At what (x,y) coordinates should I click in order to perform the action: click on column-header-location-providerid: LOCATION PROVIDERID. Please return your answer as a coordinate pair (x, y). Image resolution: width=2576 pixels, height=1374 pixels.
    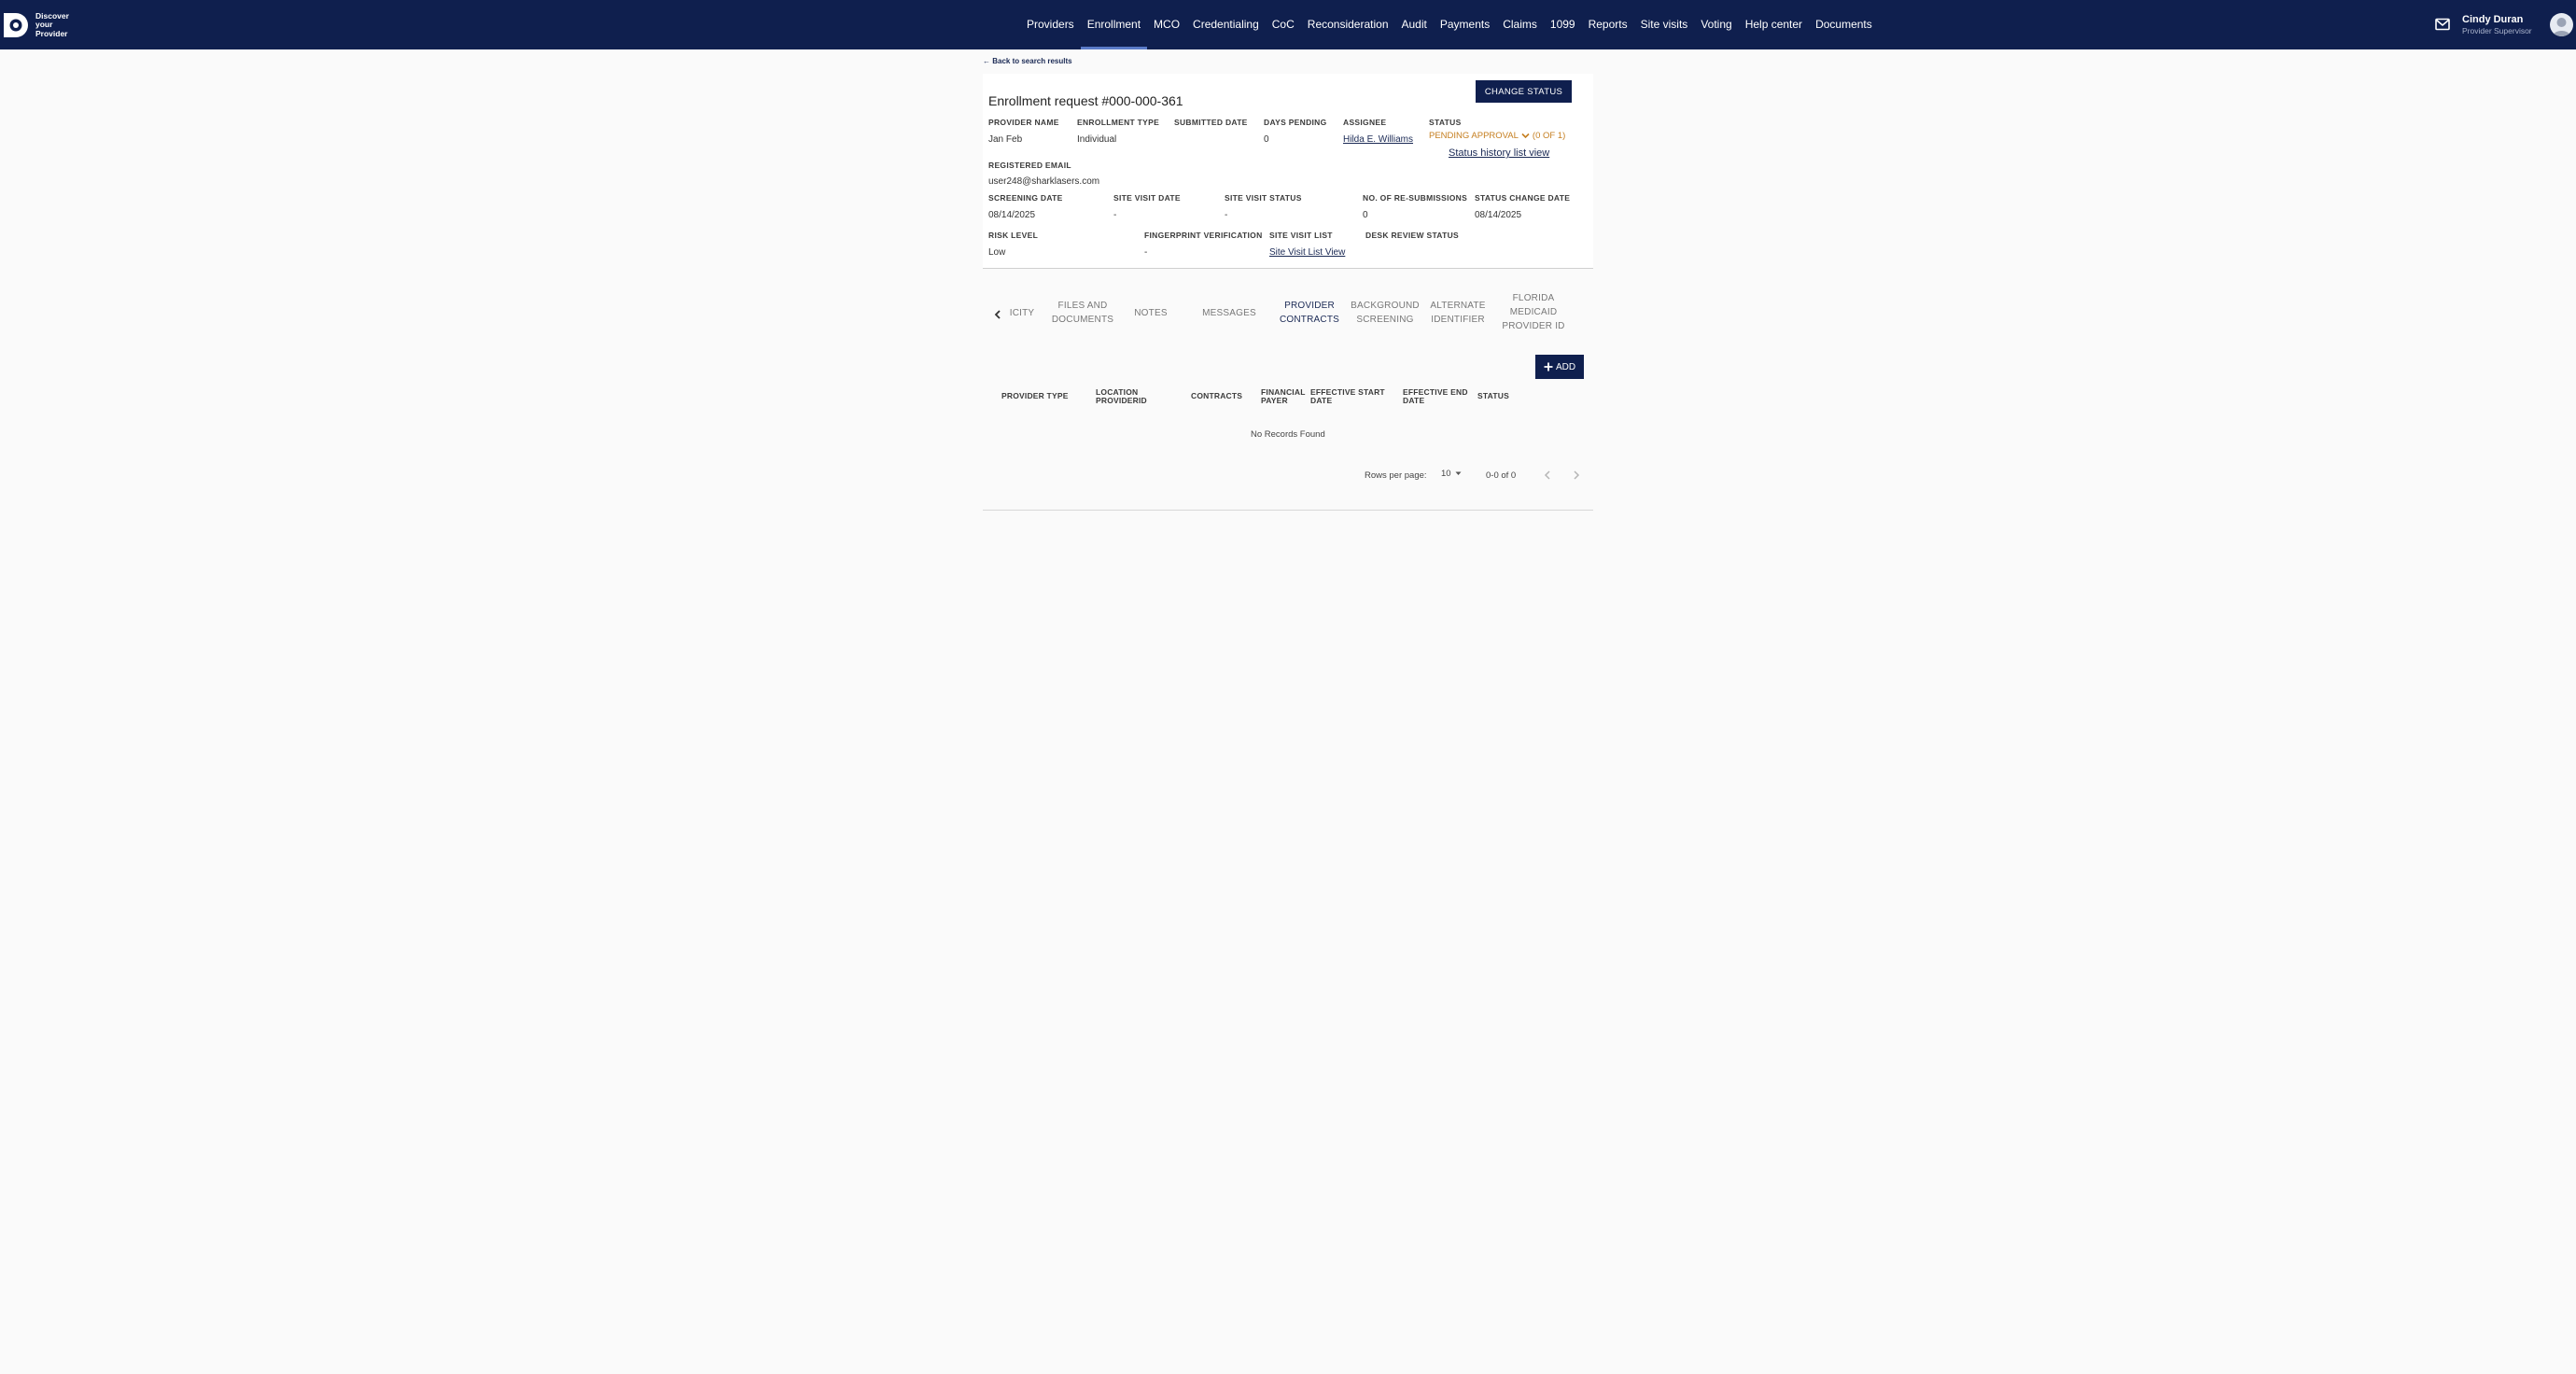
    Looking at the image, I should click on (1128, 396).